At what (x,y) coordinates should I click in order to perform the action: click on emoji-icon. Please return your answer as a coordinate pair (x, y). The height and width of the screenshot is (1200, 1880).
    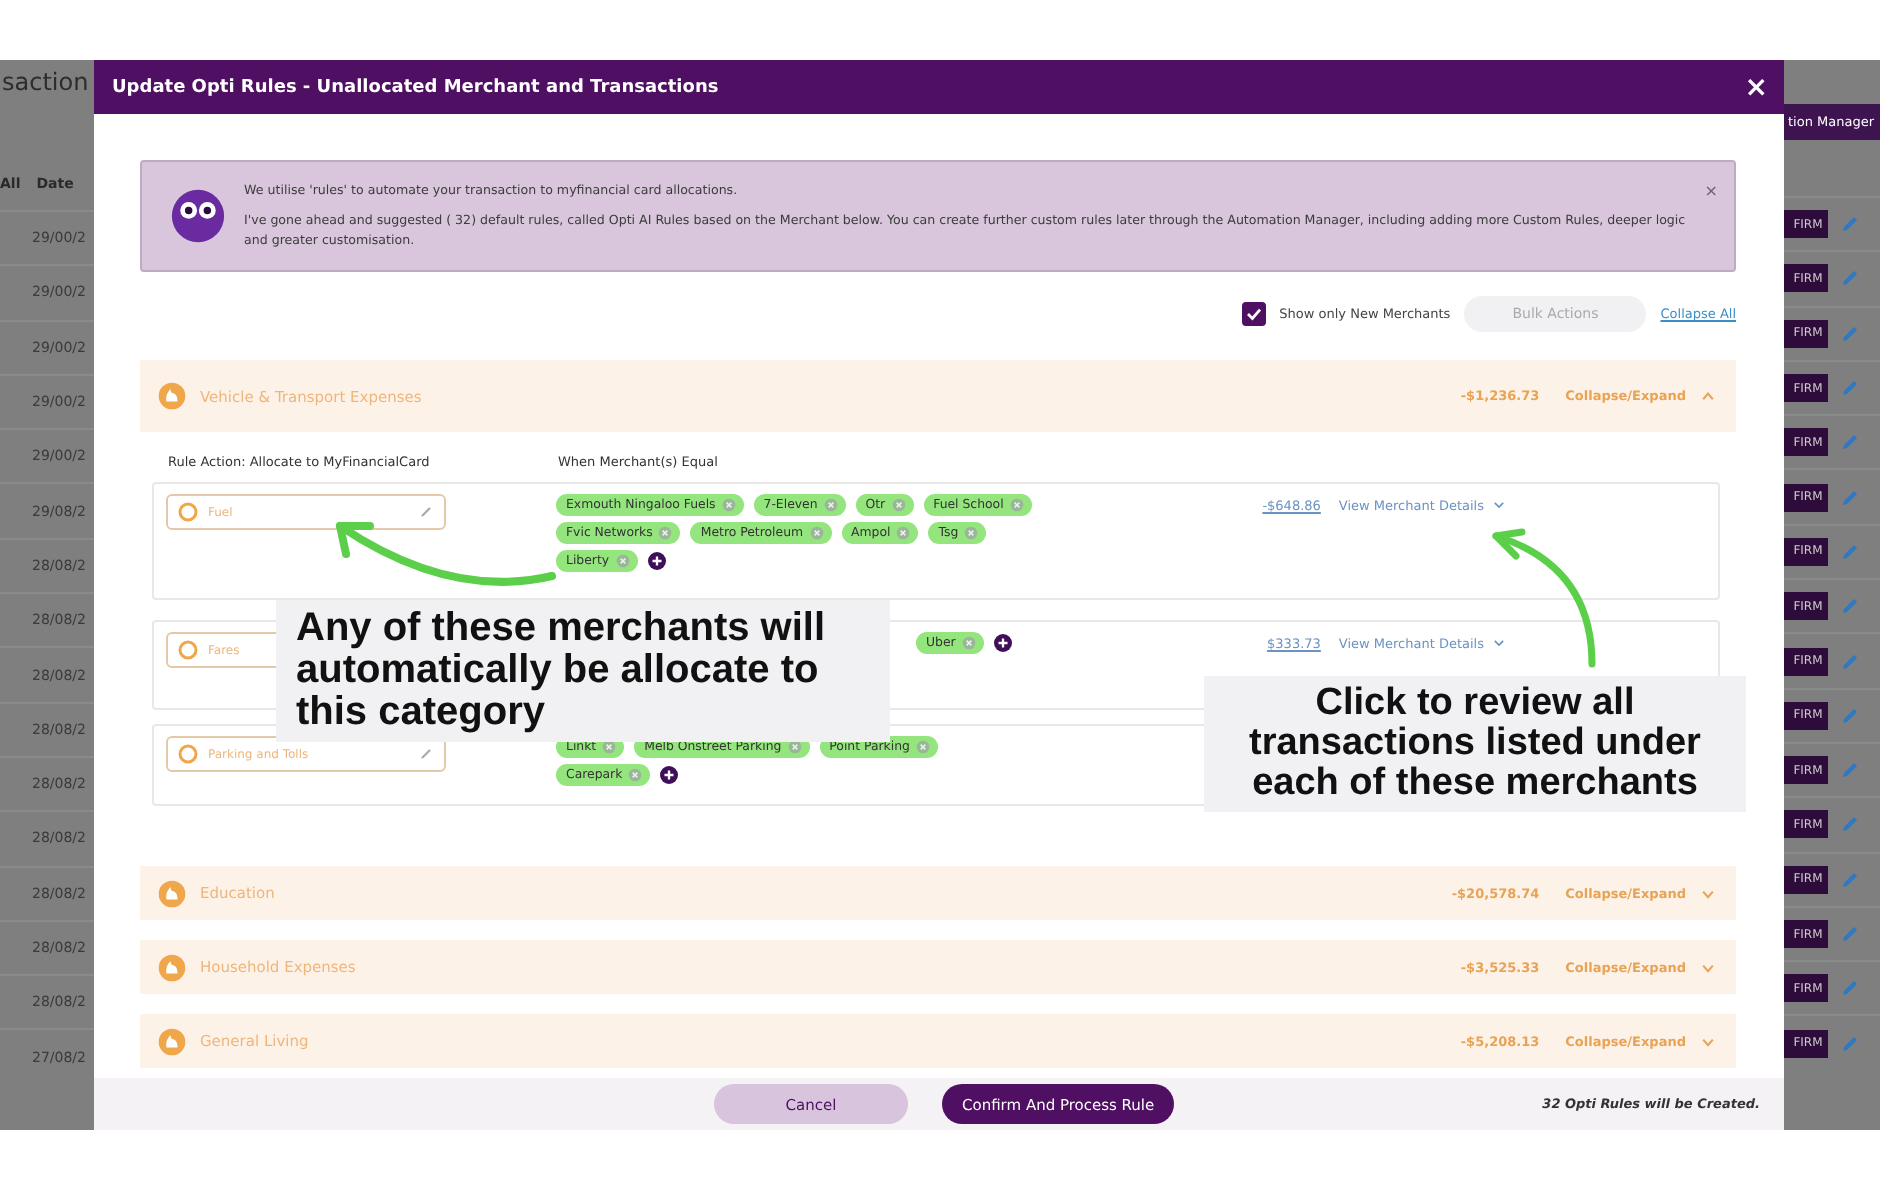
    Looking at the image, I should click on (198, 216).